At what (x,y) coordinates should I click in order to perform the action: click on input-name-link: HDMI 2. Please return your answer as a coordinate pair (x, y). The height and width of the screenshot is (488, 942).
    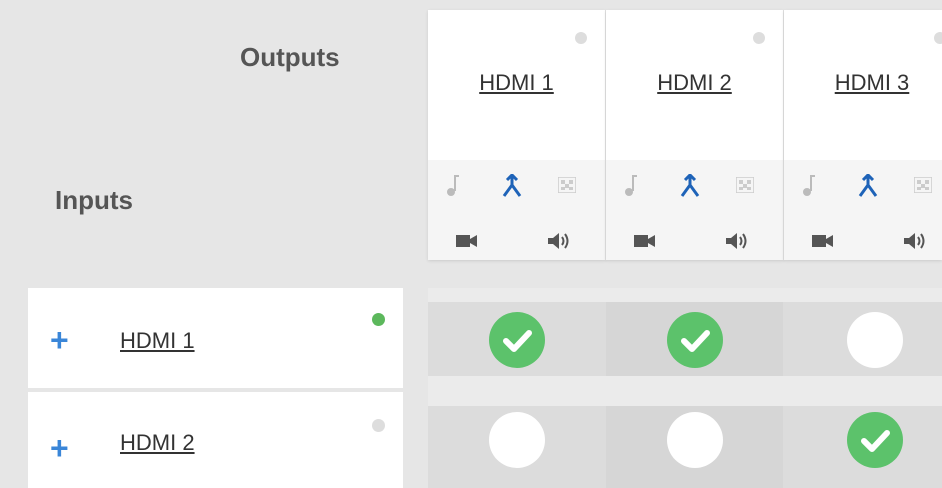
    Looking at the image, I should click on (157, 443).